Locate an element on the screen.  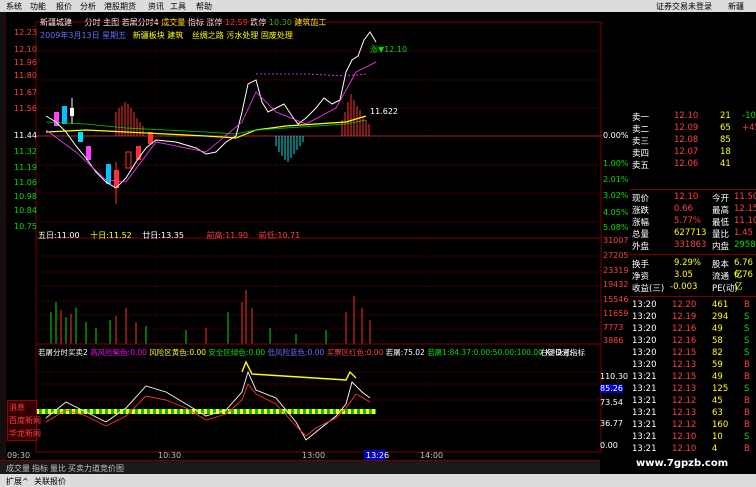
menu-help: 帮助 is located at coordinates (204, 6).